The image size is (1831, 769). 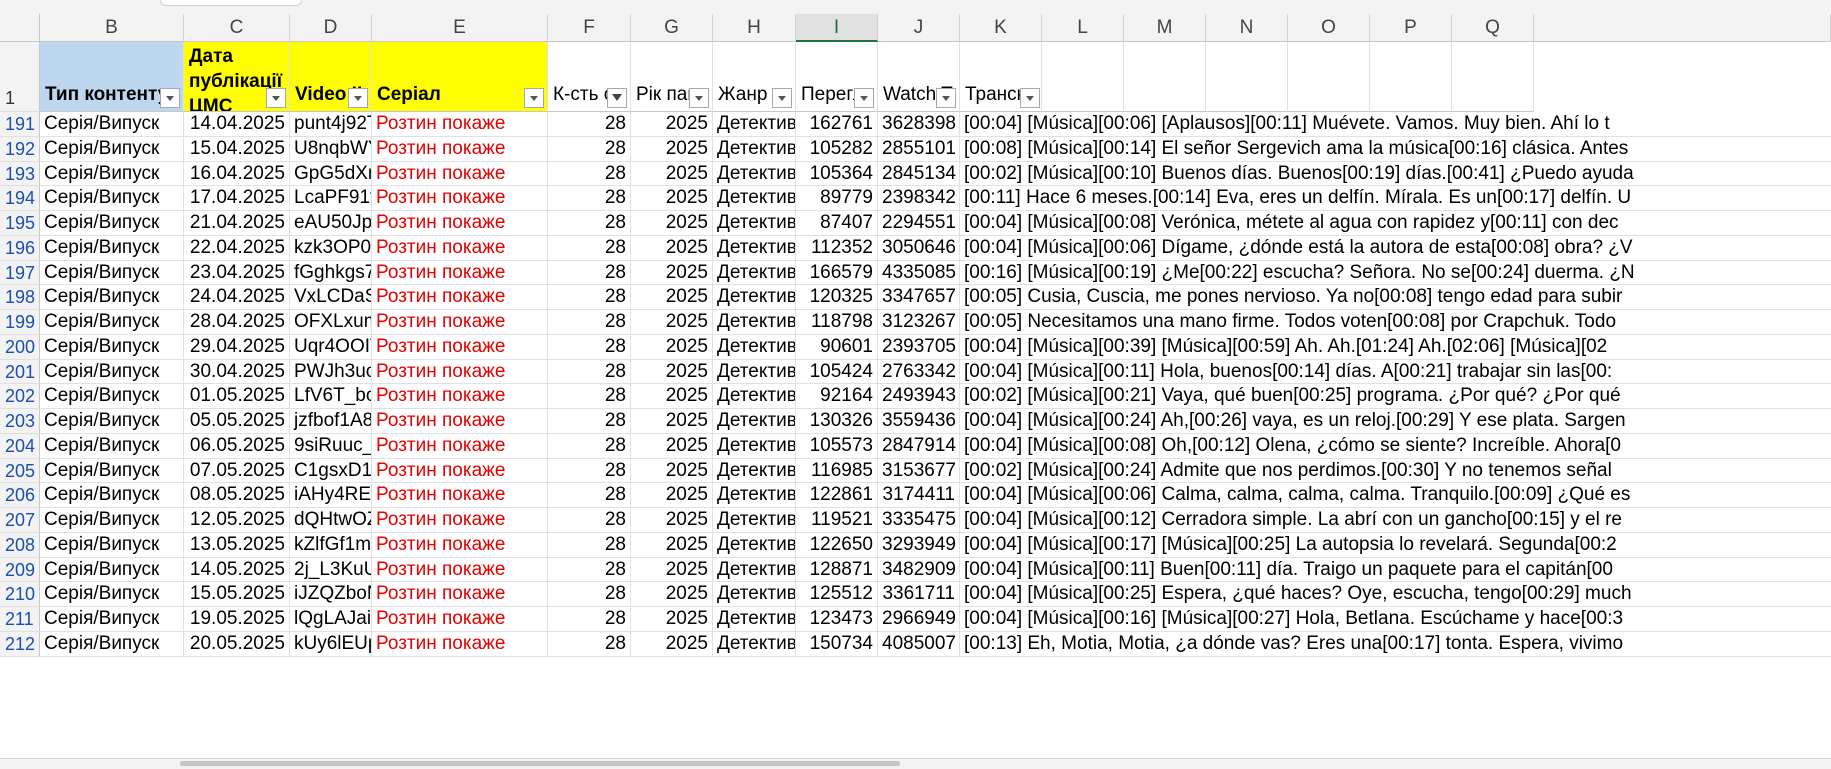 What do you see at coordinates (919, 223) in the screenshot?
I see `cell-watch: 2294551` at bounding box center [919, 223].